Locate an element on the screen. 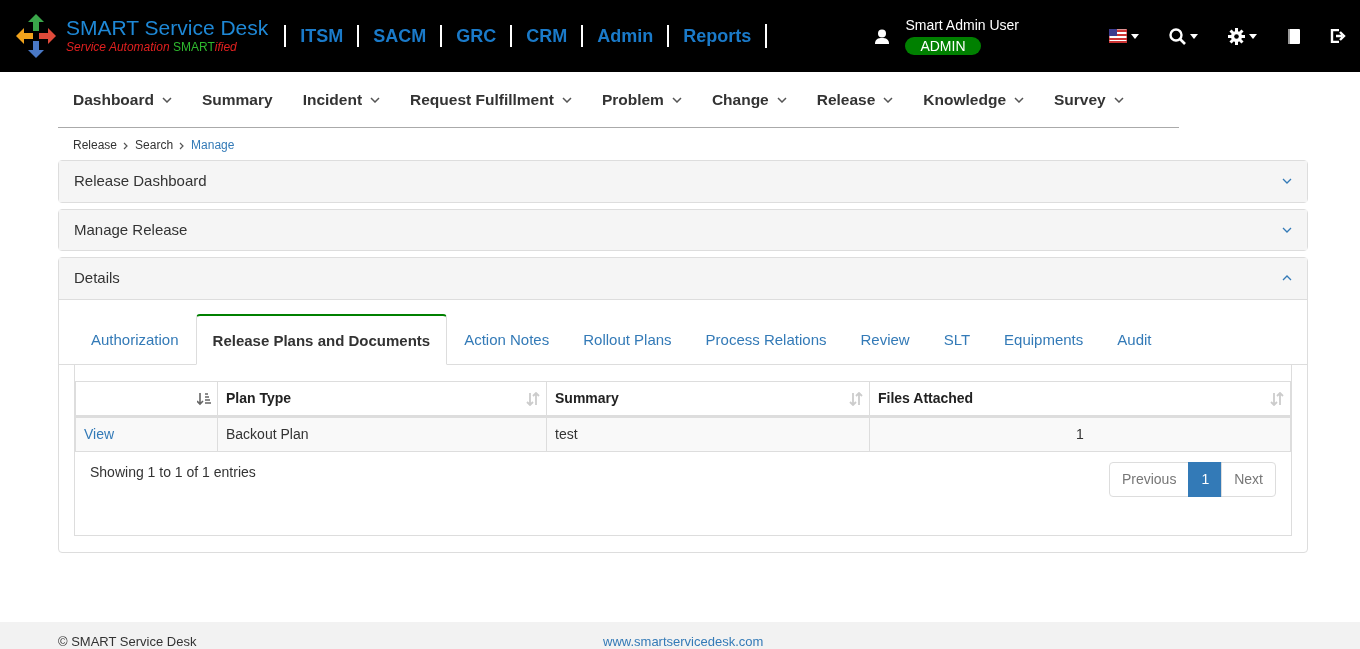  table-cell: 1 is located at coordinates (1080, 434).